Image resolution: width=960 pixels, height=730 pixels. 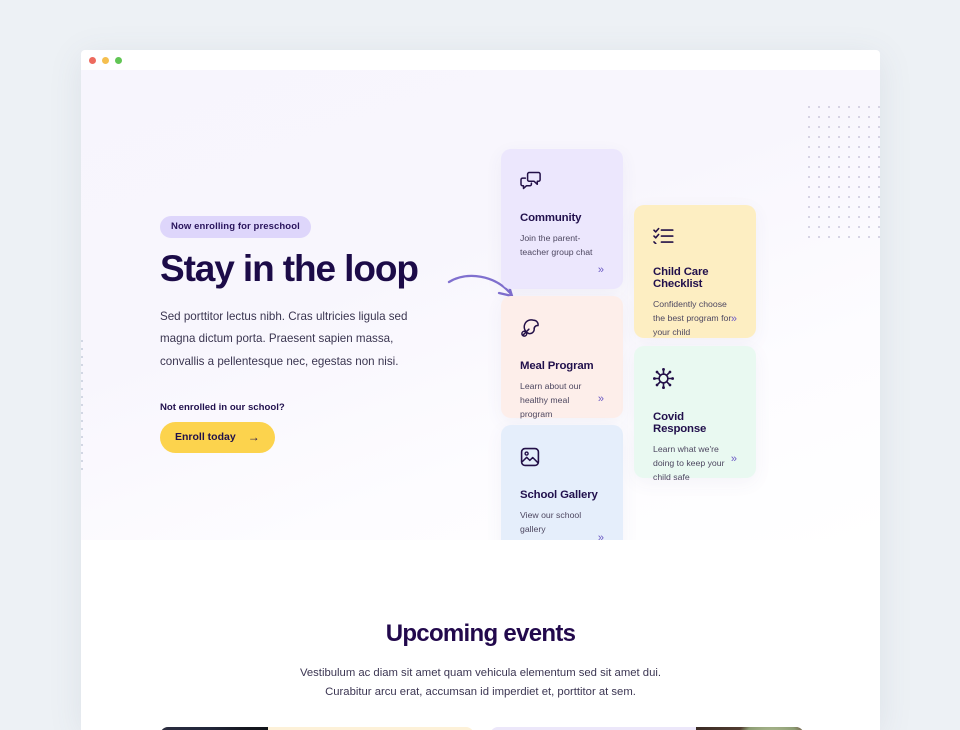 I want to click on feature-card-title: Meal Program, so click(x=557, y=366).